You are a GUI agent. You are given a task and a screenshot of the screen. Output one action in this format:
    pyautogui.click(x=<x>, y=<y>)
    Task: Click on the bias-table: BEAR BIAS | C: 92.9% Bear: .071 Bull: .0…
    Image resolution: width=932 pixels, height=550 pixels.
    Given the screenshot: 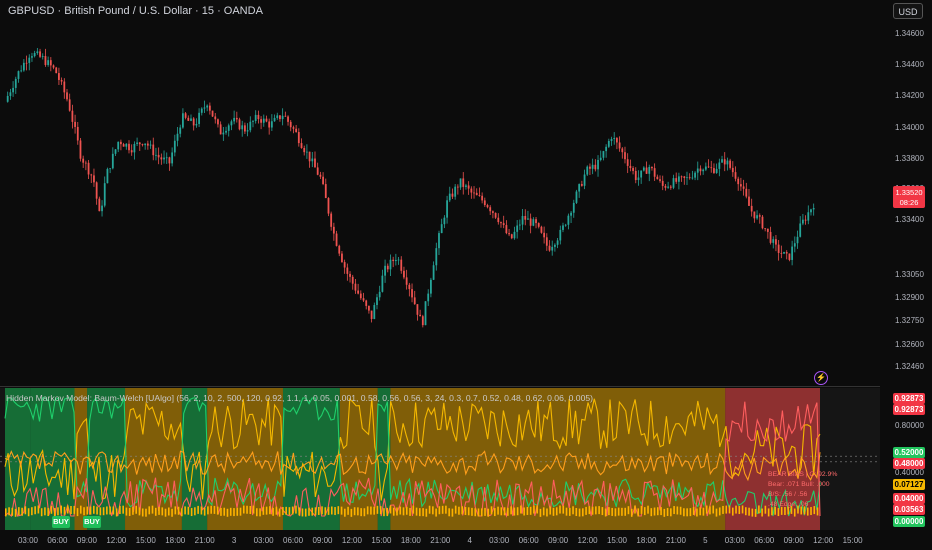 What is the action you would take?
    pyautogui.click(x=802, y=490)
    